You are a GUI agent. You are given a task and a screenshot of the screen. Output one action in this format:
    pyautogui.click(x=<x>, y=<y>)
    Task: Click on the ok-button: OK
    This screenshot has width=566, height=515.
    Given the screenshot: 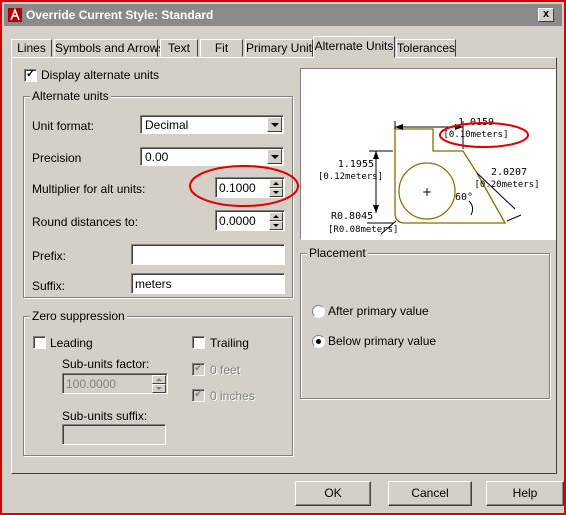 What is the action you would take?
    pyautogui.click(x=333, y=493)
    